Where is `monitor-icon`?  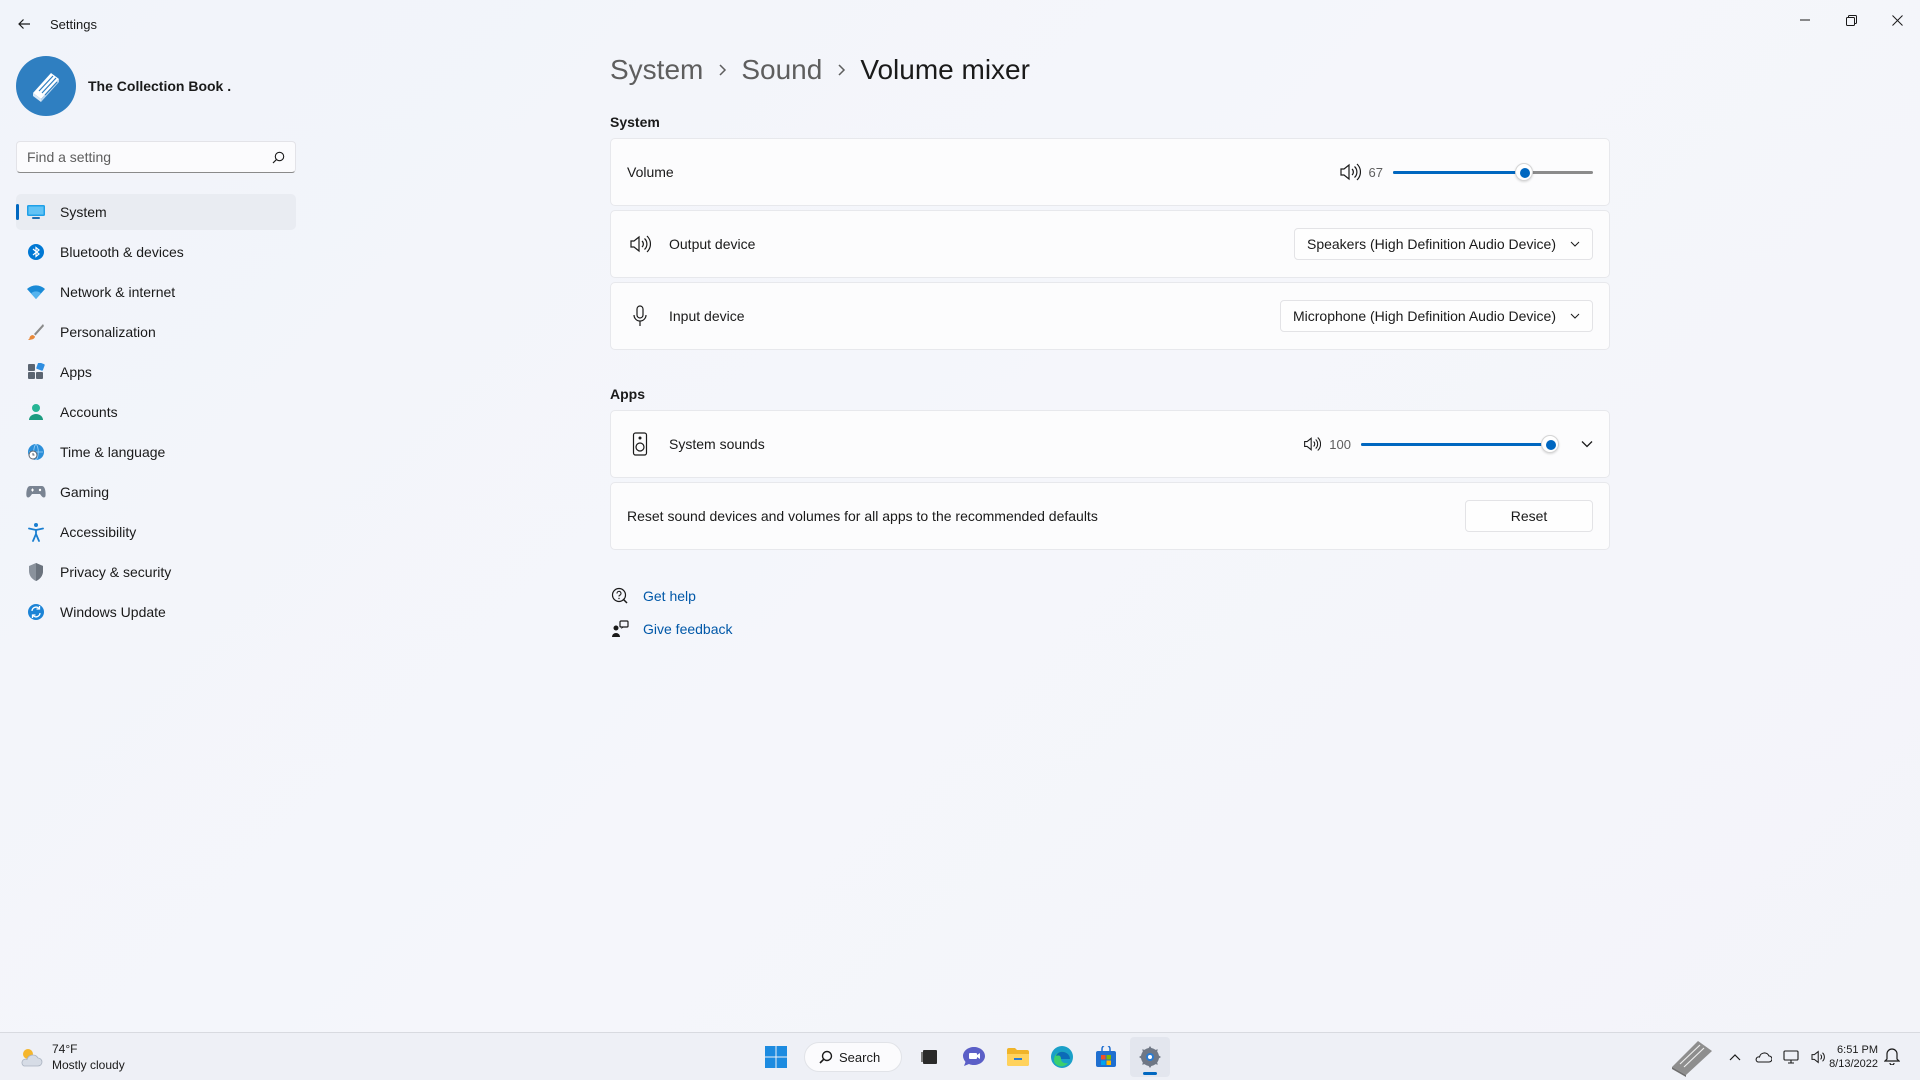
monitor-icon is located at coordinates (36, 212).